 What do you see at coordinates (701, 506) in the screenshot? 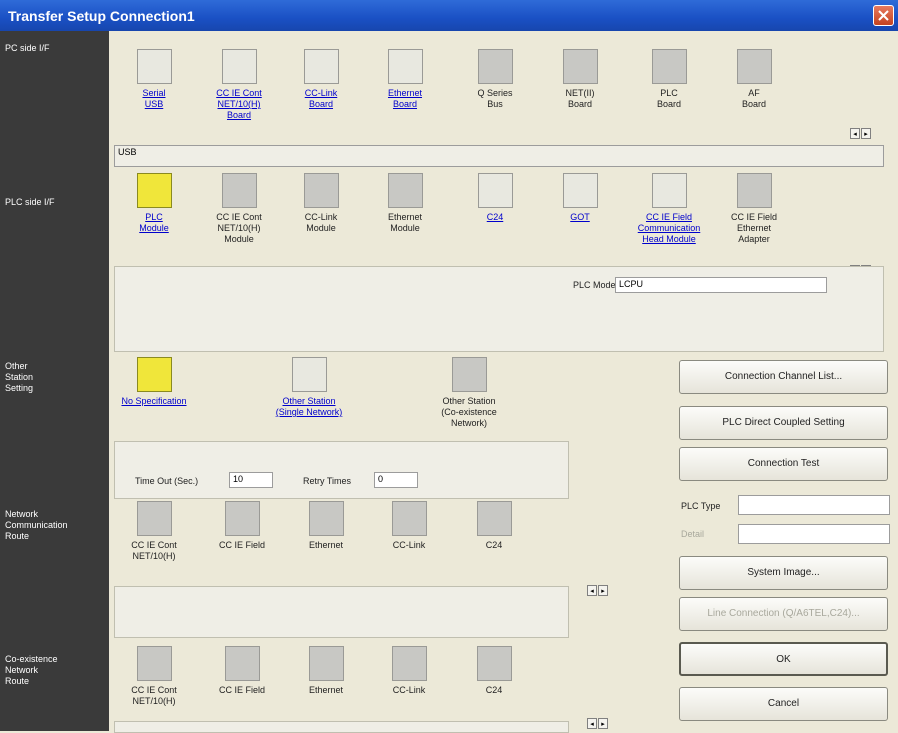
I see `plc-type-label: PLC Type` at bounding box center [701, 506].